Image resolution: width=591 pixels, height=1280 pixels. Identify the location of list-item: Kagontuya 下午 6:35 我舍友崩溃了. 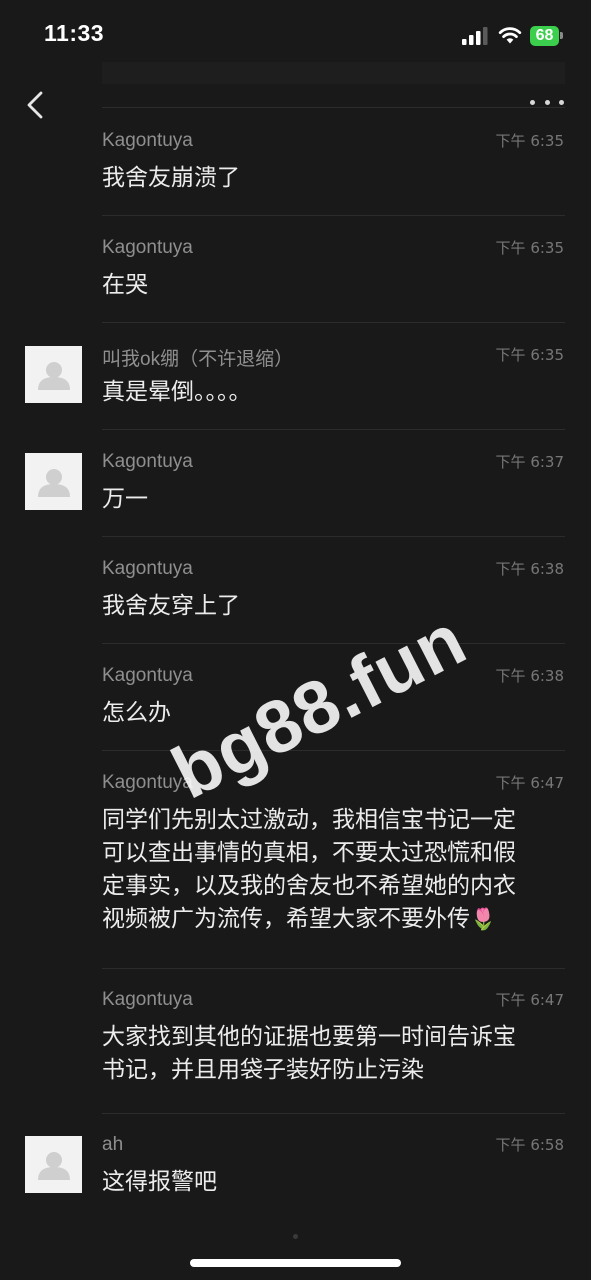
(295, 173).